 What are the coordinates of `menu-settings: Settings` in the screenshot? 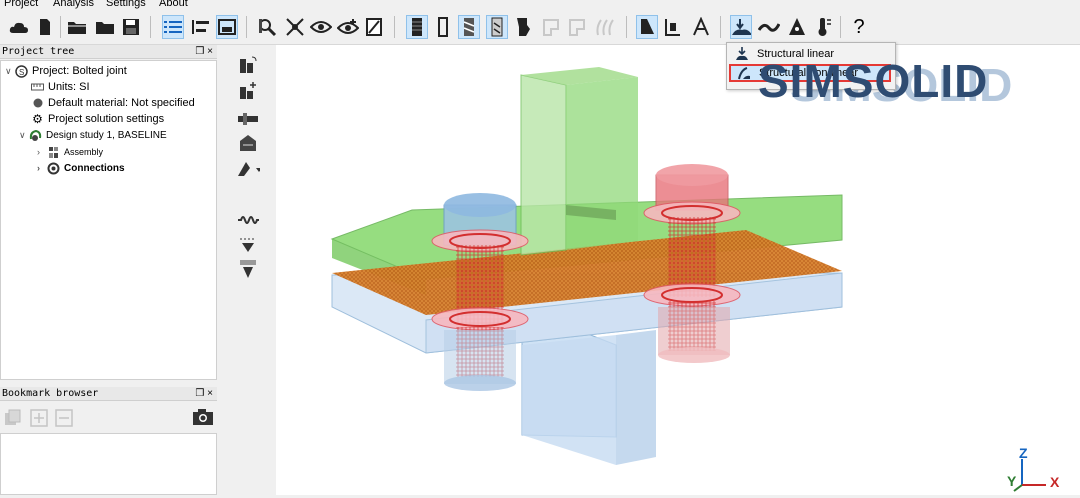 It's located at (126, 4).